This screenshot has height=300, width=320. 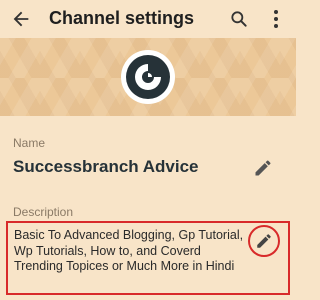 I want to click on search-icon, so click(x=239, y=19).